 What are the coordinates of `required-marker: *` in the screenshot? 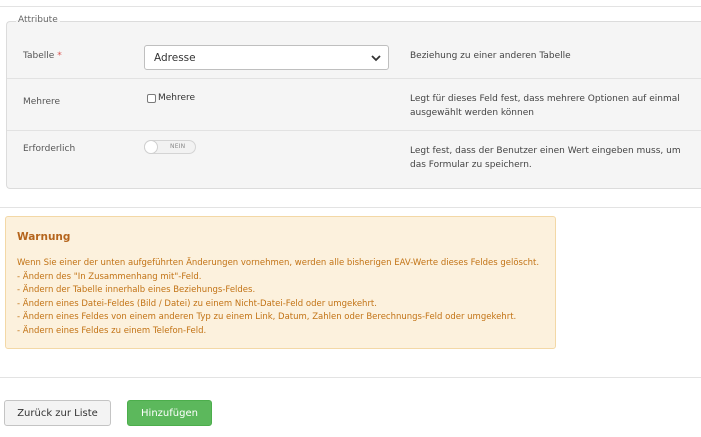 It's located at (59, 56).